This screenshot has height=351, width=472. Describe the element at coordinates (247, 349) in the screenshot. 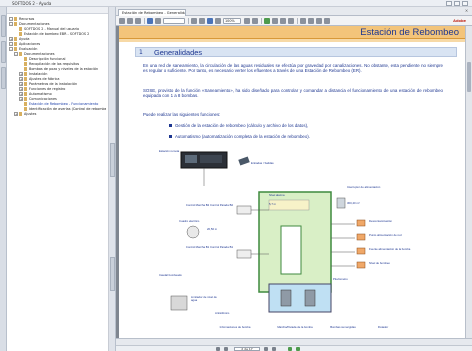

I see `page-number-field: 2 de 17` at that location.